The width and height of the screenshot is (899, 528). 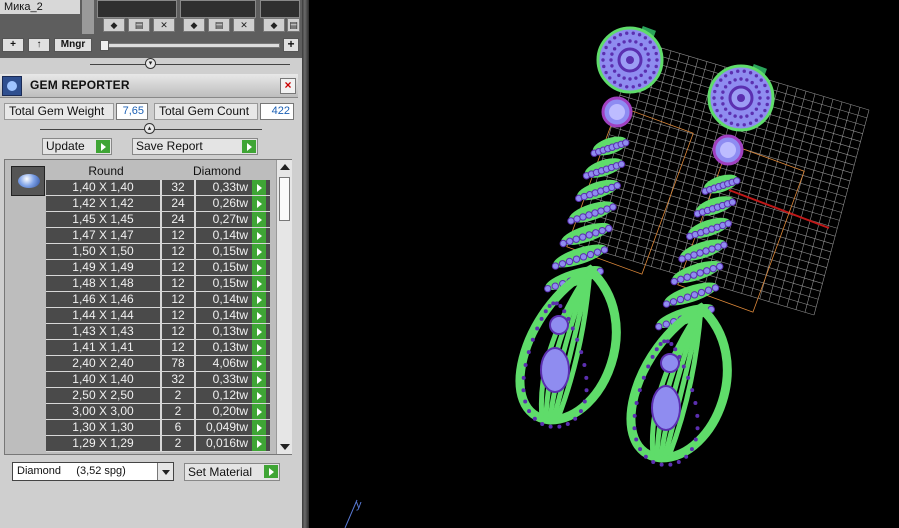 What do you see at coordinates (158, 348) in the screenshot?
I see `gem-row: 1,41 X 1,41 12 0,13tw` at bounding box center [158, 348].